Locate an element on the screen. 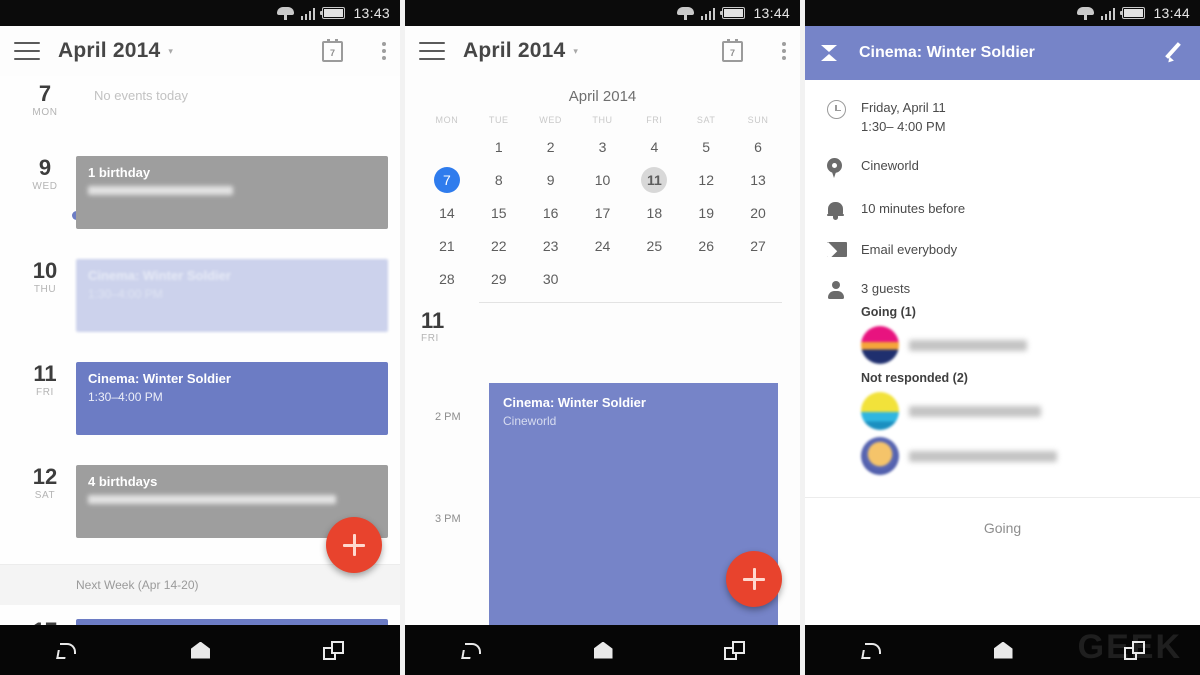 Image resolution: width=1200 pixels, height=675 pixels. month-day-cell: 18 is located at coordinates (654, 213).